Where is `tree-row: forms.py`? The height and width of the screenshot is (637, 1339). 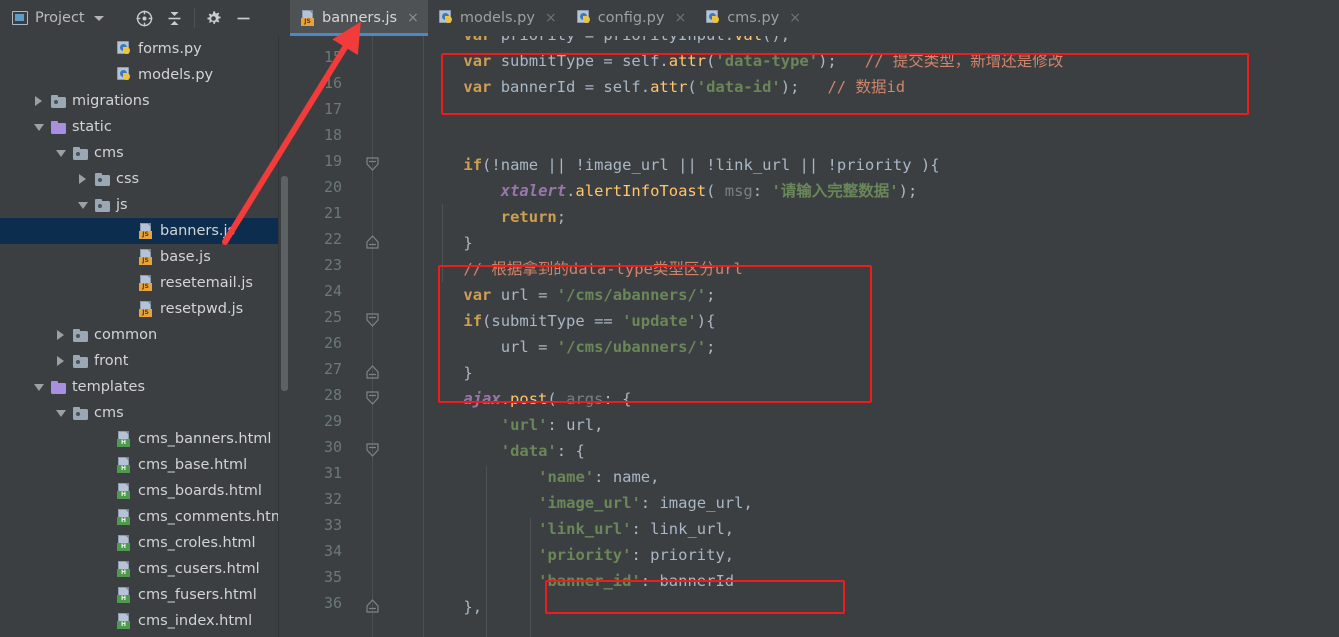
tree-row: forms.py is located at coordinates (145, 49).